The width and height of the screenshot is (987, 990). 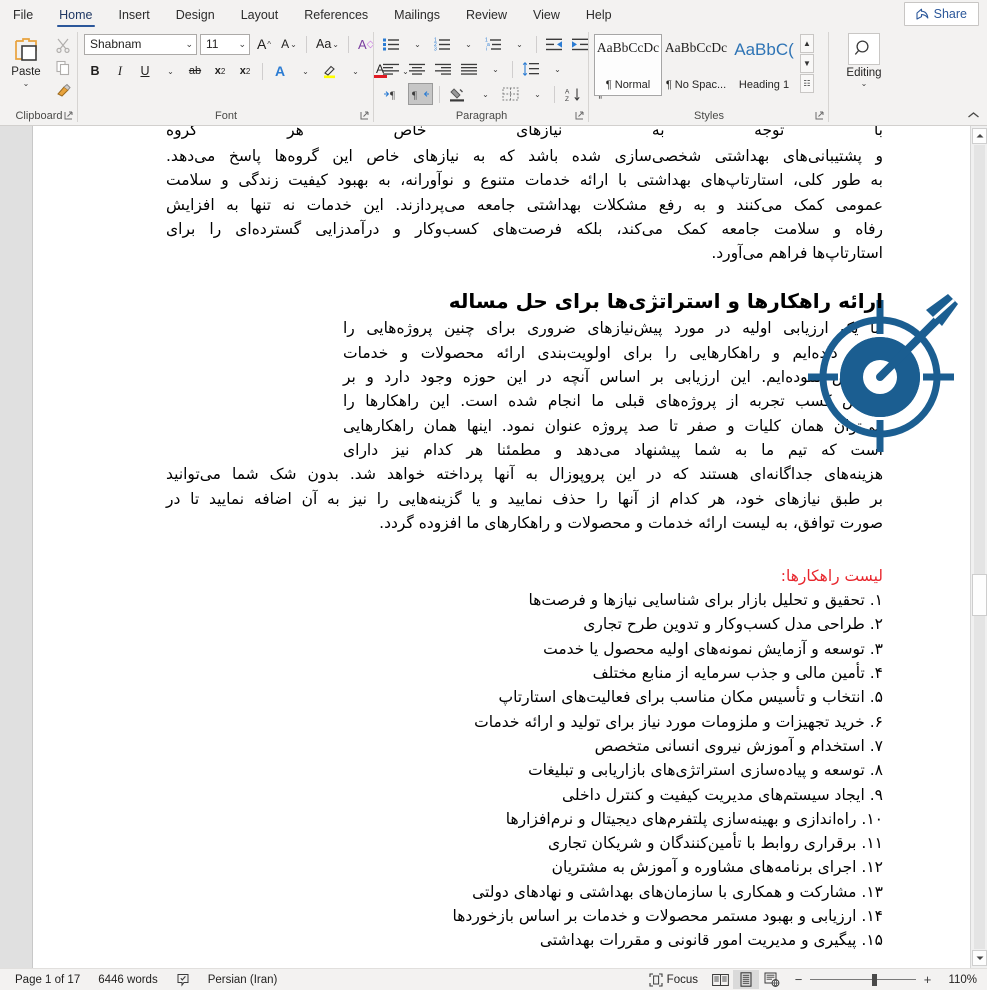 I want to click on tab-view: View, so click(x=546, y=14).